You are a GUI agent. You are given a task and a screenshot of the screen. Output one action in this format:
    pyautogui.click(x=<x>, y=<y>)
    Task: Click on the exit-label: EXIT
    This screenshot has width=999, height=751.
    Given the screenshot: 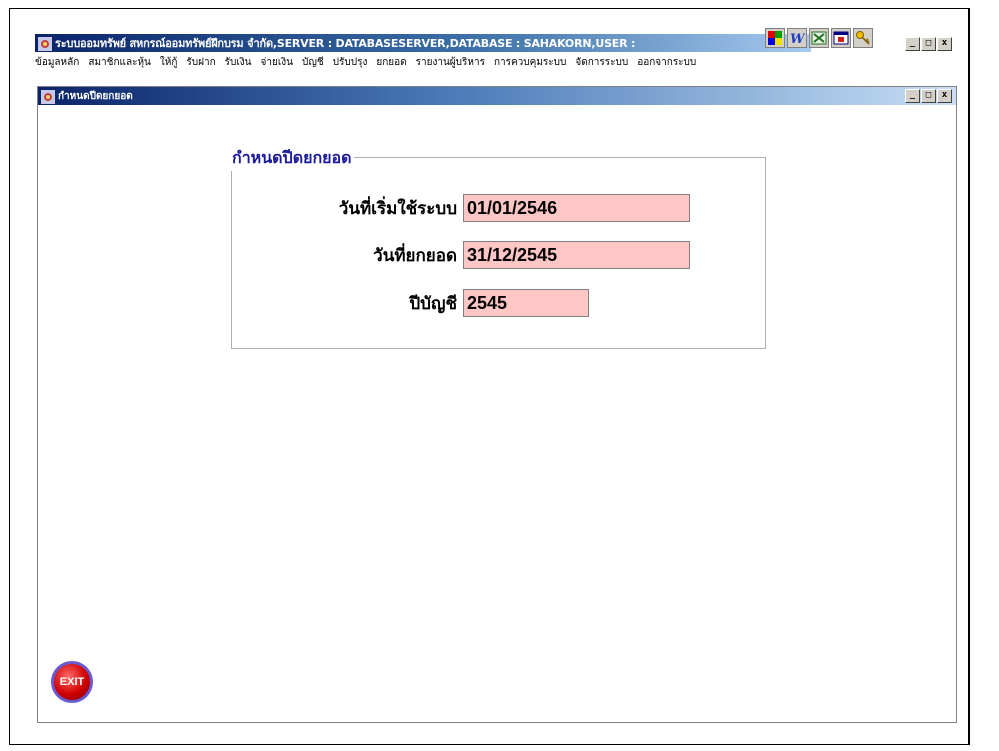 What is the action you would take?
    pyautogui.click(x=72, y=682)
    